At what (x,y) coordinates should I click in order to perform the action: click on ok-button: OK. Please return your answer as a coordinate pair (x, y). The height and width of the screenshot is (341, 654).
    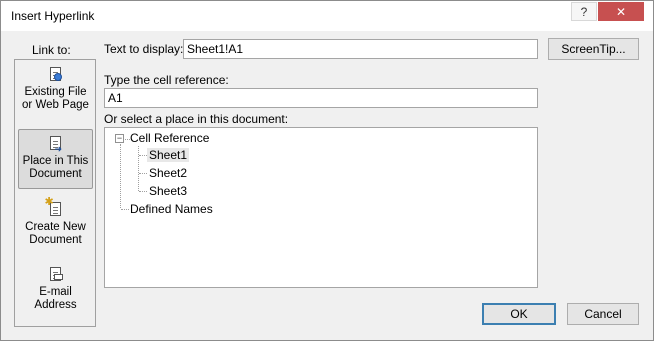
    Looking at the image, I should click on (519, 314).